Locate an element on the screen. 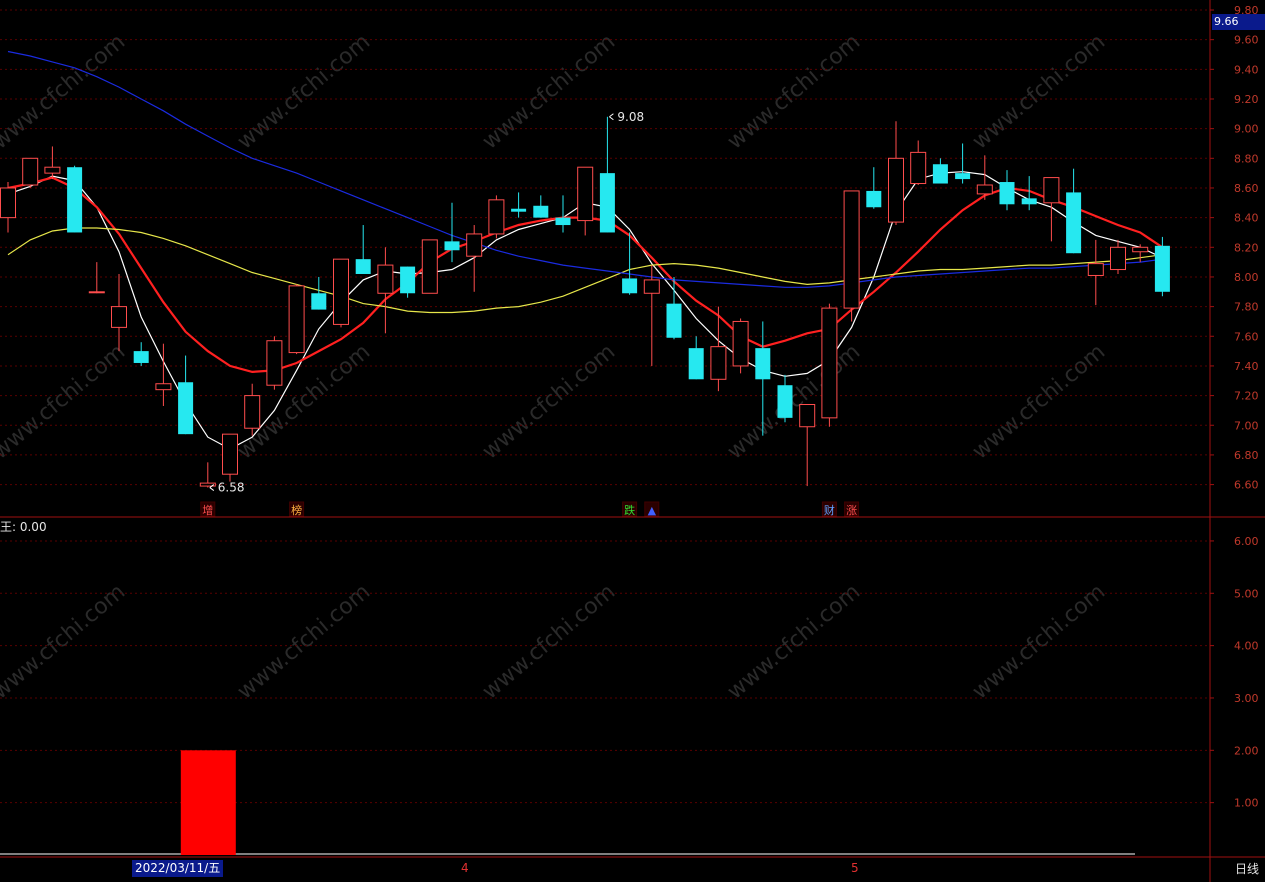  indicator-tick-label: 4.00 is located at coordinates (1246, 646).